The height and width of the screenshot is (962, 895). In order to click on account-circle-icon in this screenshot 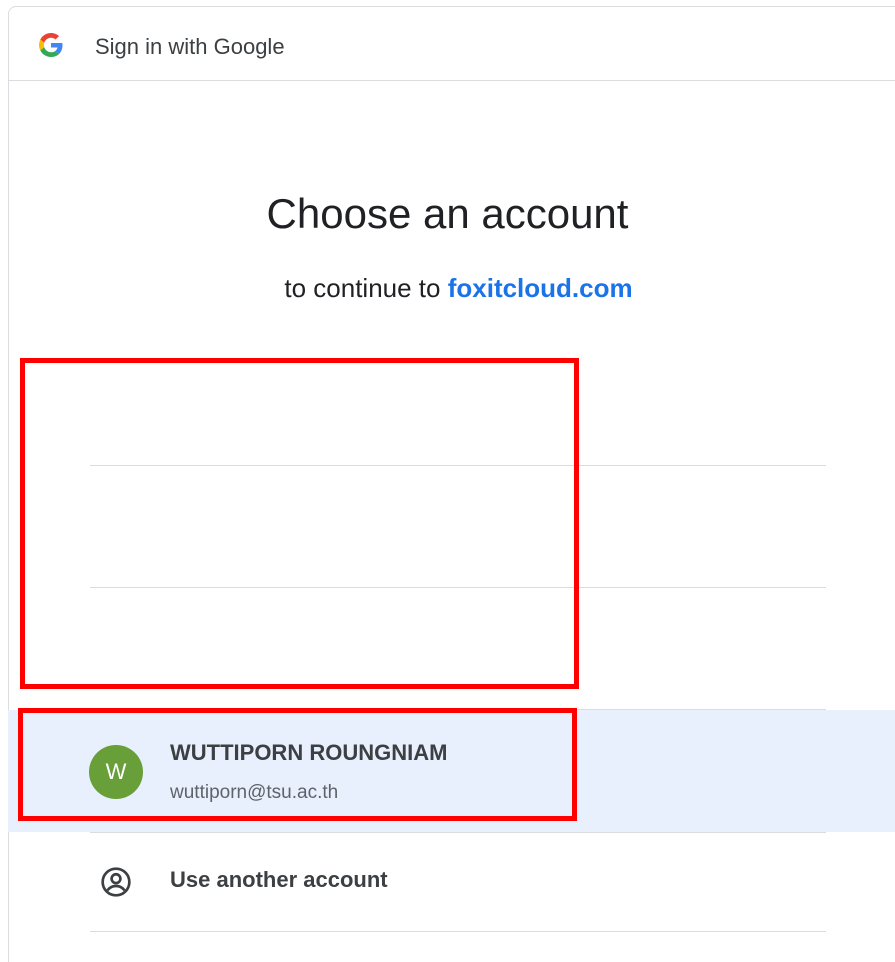, I will do `click(116, 882)`.